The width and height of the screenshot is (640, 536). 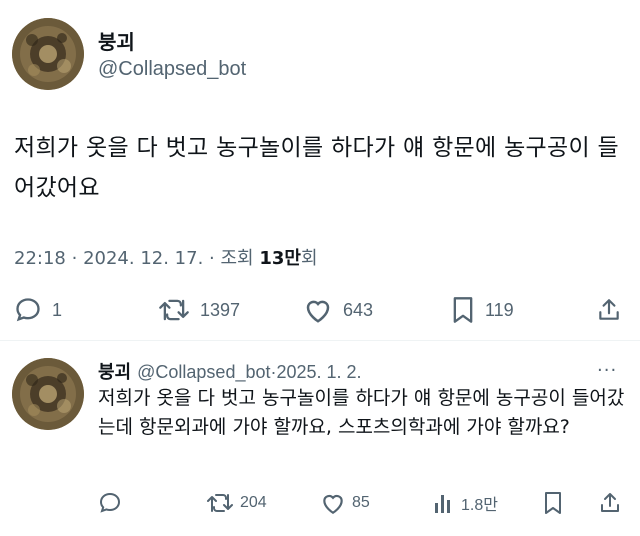 I want to click on reply-count: 1, so click(x=57, y=309).